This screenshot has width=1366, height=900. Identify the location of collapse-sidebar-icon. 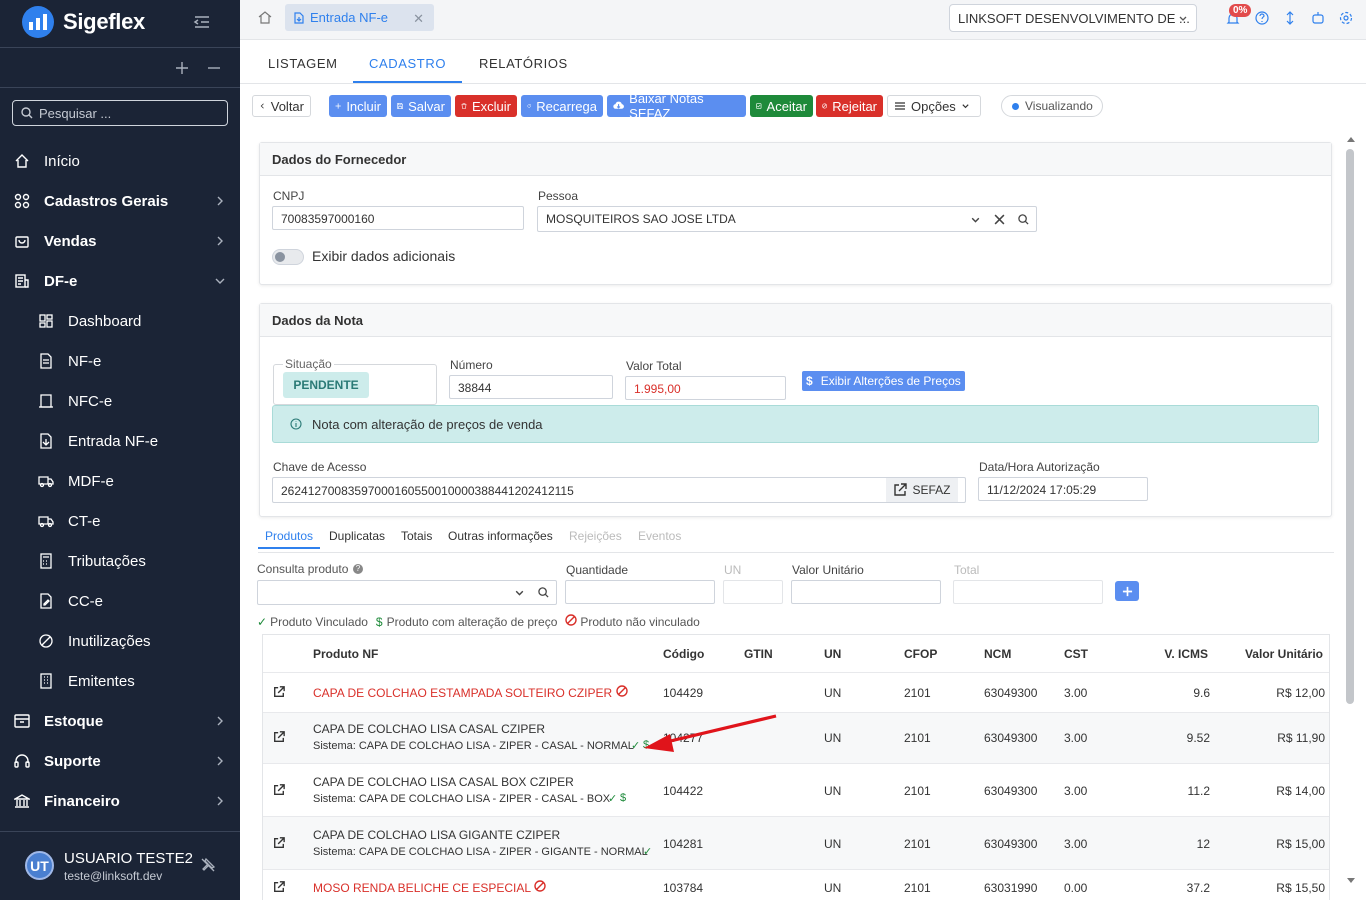
(202, 22).